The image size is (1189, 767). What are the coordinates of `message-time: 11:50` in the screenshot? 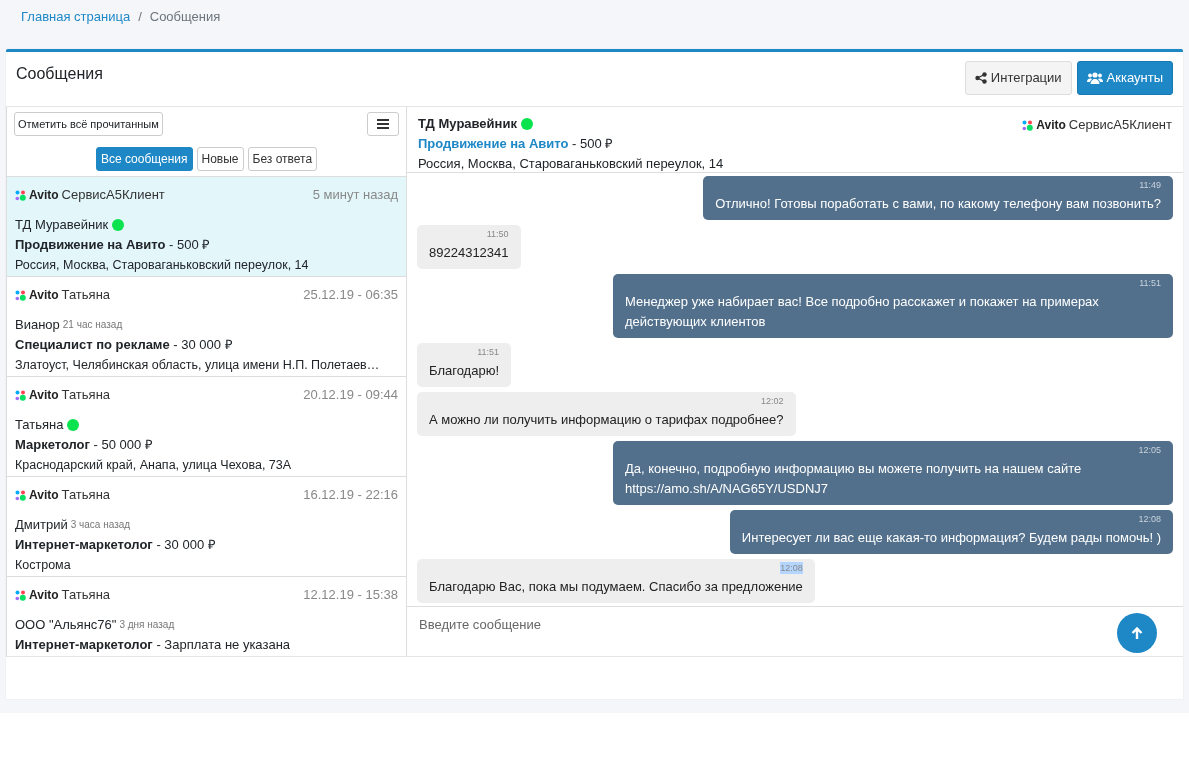 It's located at (497, 234).